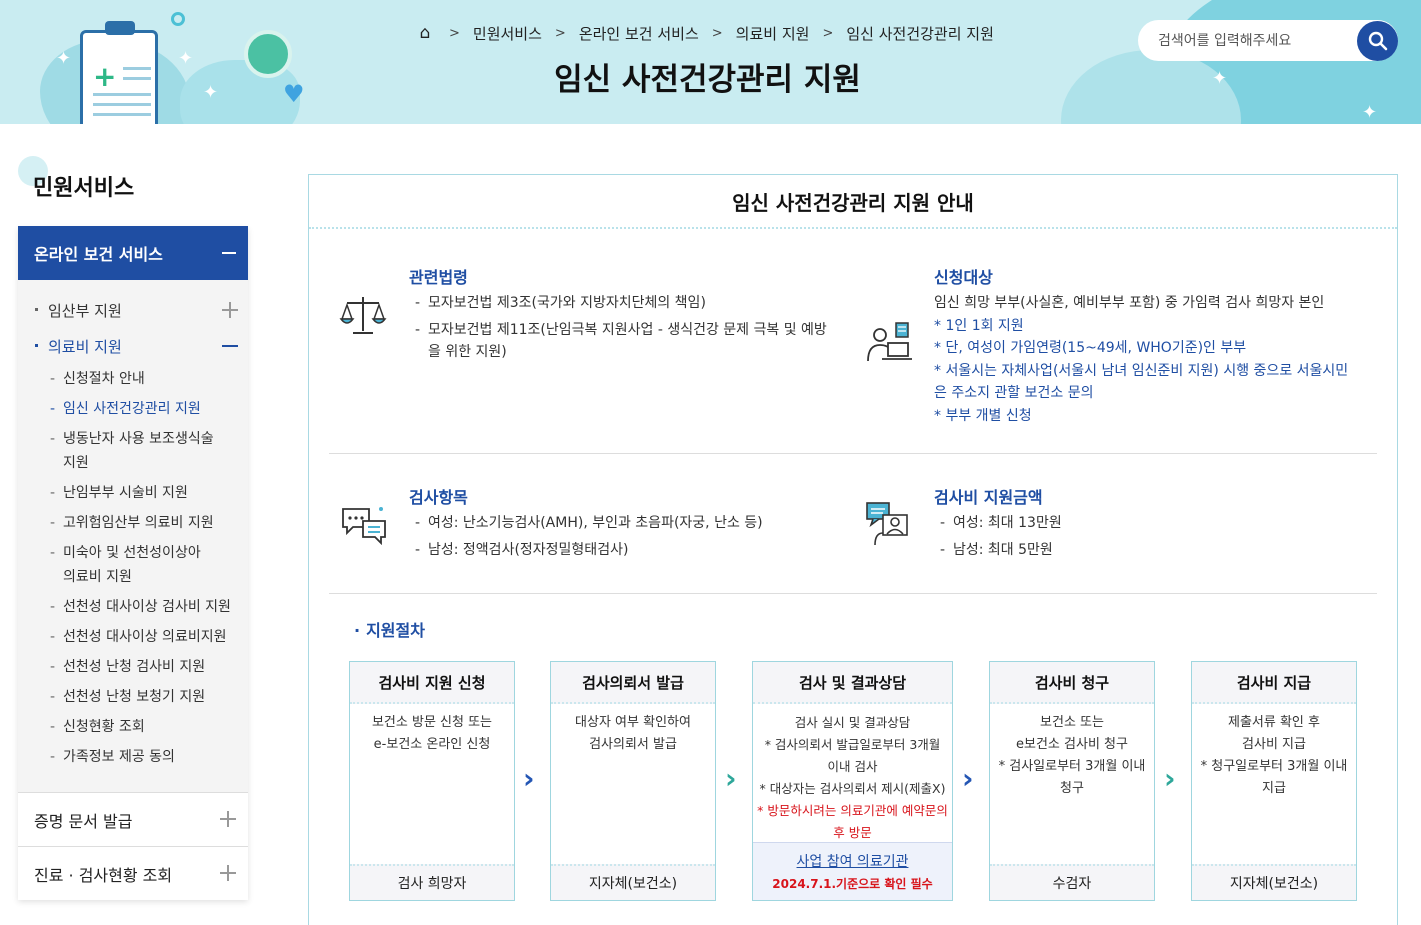 Image resolution: width=1421 pixels, height=925 pixels. Describe the element at coordinates (85, 310) in the screenshot. I see `sidebar-item-label: 임산부 지원` at that location.